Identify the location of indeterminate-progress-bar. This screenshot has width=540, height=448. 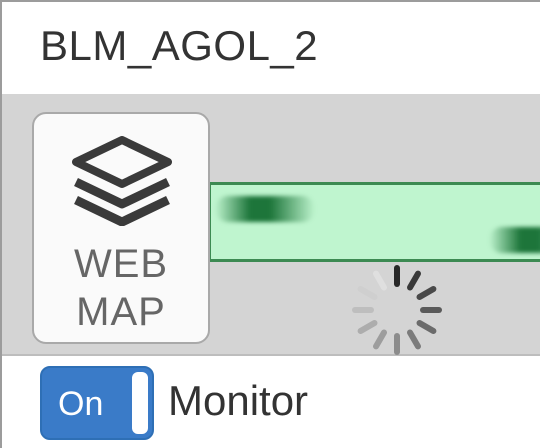
(374, 222).